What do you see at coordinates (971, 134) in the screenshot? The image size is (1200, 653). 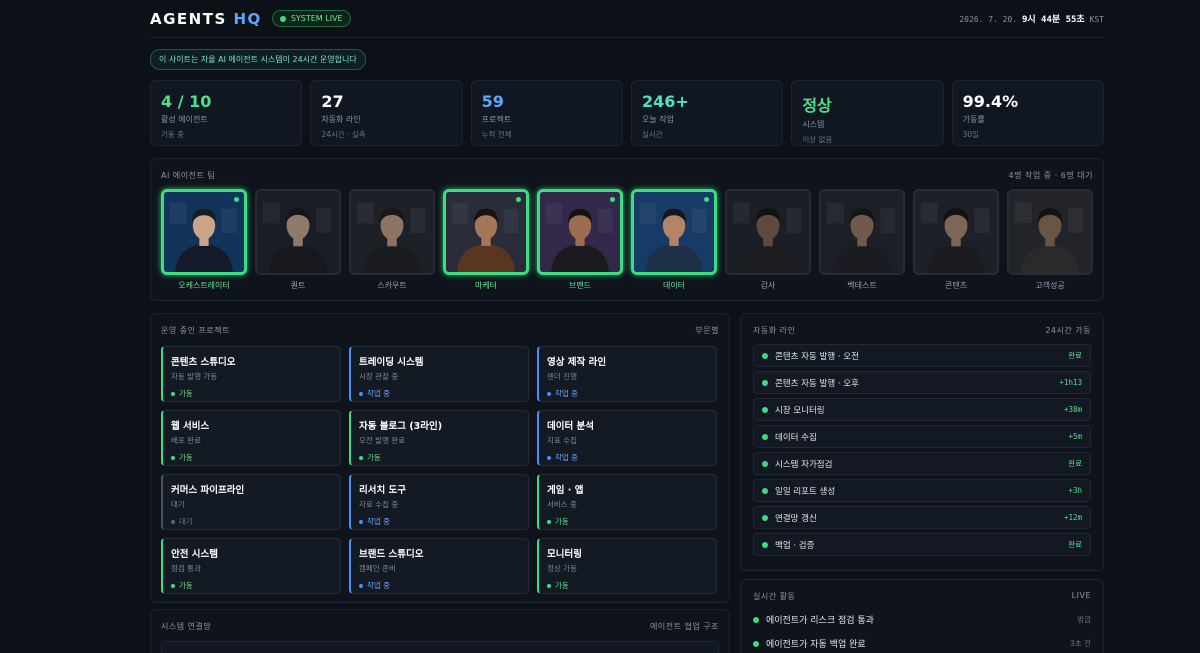 I see `kpi-sub: 30일` at bounding box center [971, 134].